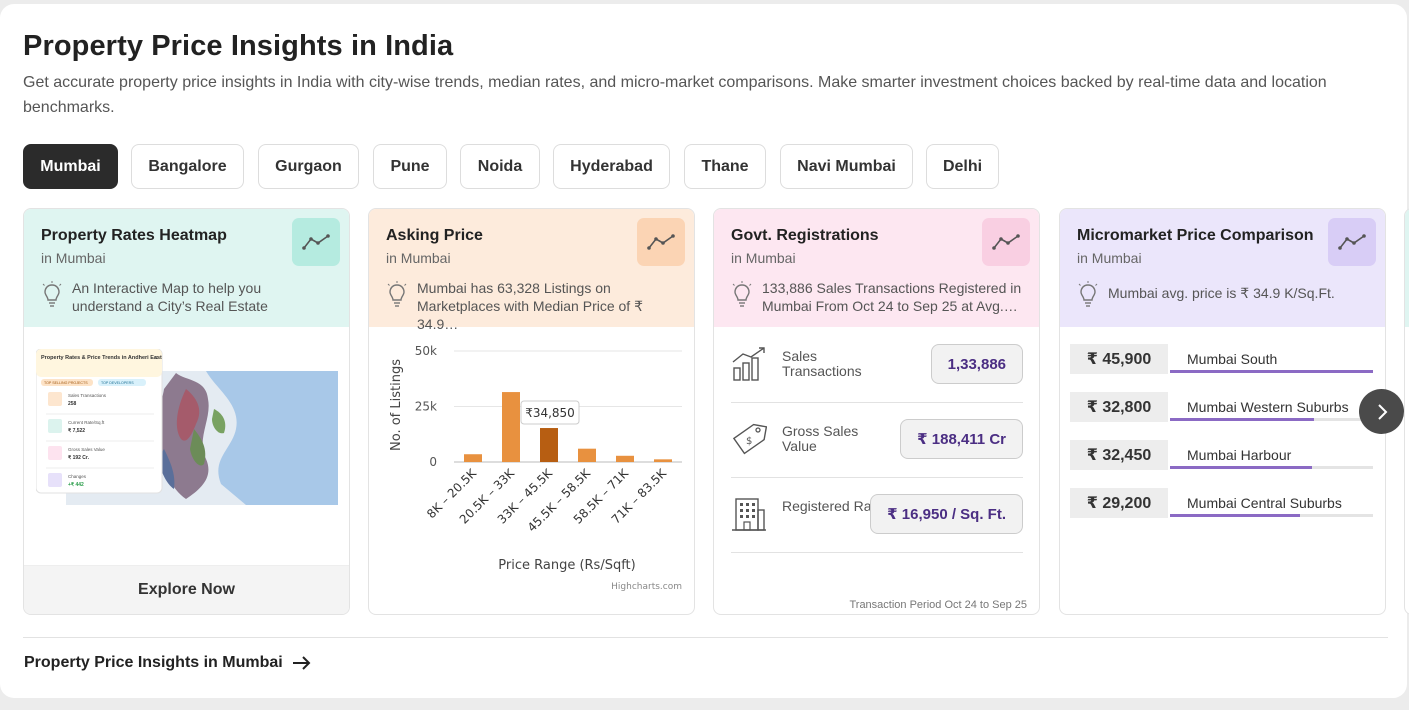  What do you see at coordinates (426, 351) in the screenshot?
I see `y-tick-label: 50k` at bounding box center [426, 351].